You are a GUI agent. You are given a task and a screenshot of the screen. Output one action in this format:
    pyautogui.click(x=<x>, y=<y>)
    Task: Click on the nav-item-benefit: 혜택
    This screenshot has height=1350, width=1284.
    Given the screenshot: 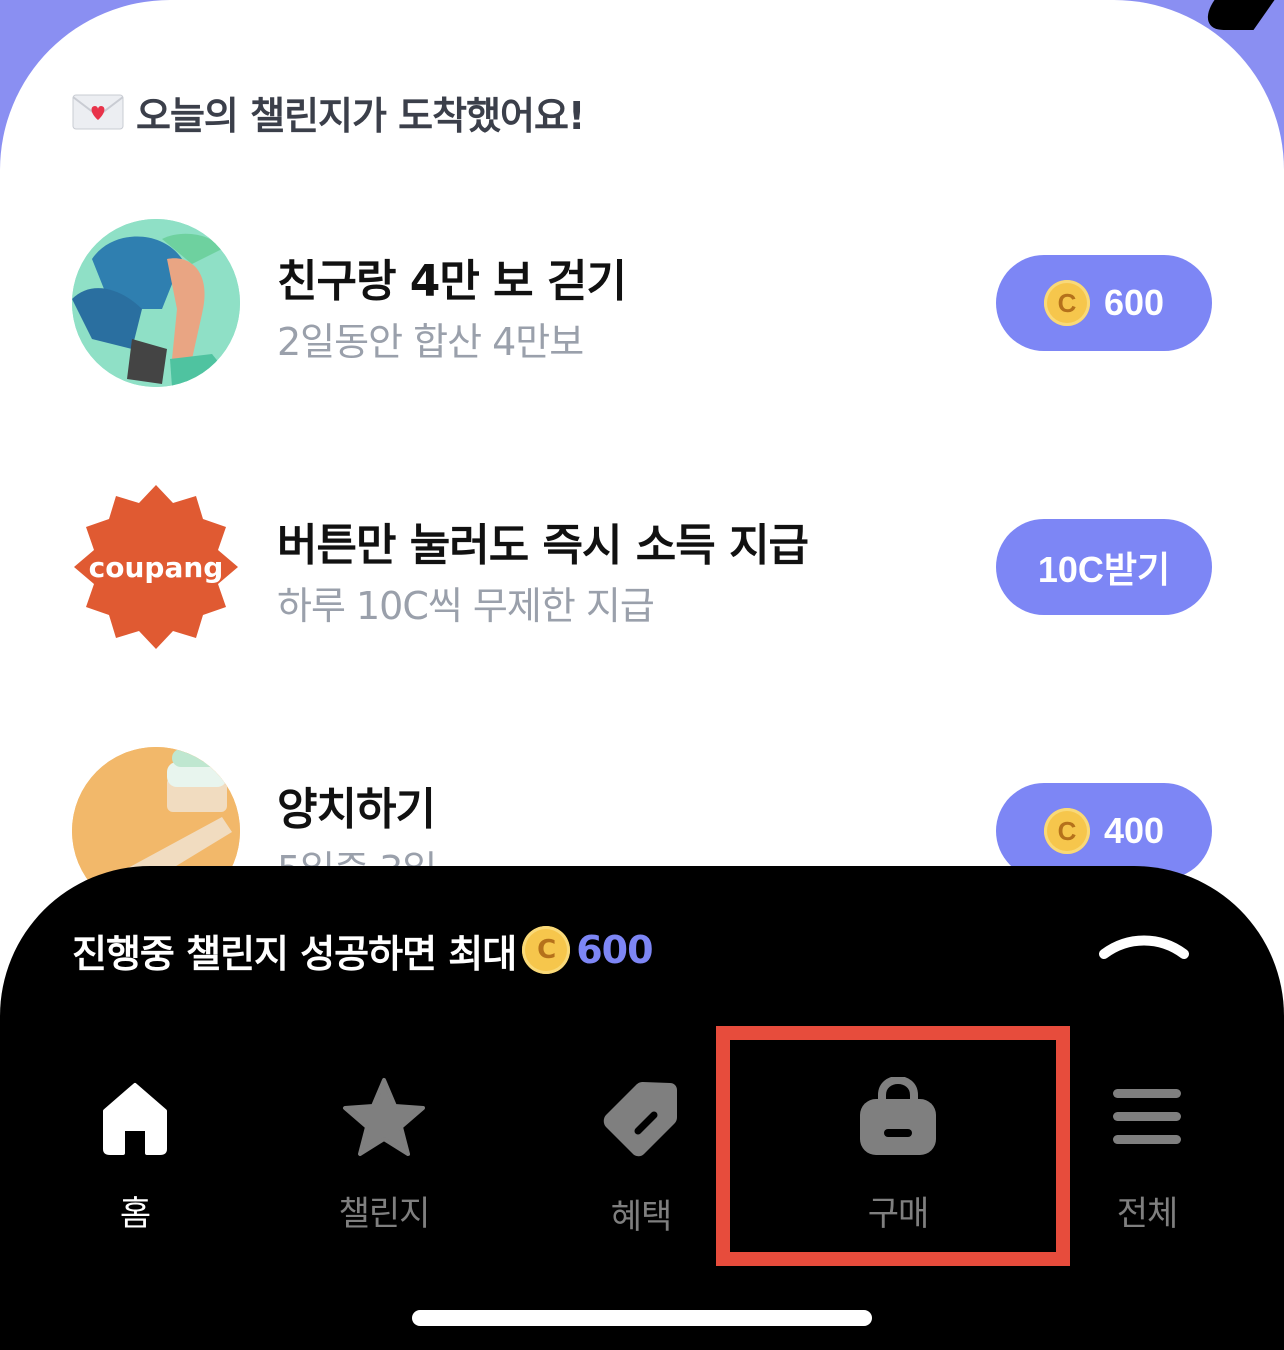 What is the action you would take?
    pyautogui.click(x=641, y=1156)
    